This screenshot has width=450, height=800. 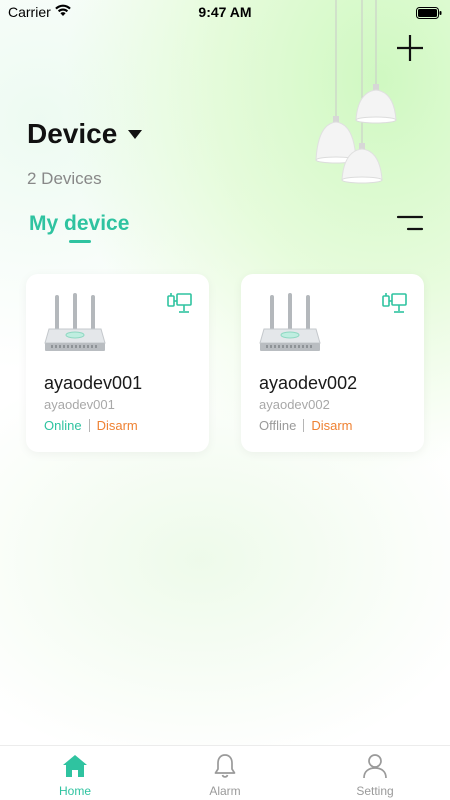 I want to click on online-status: Offline, so click(x=278, y=425).